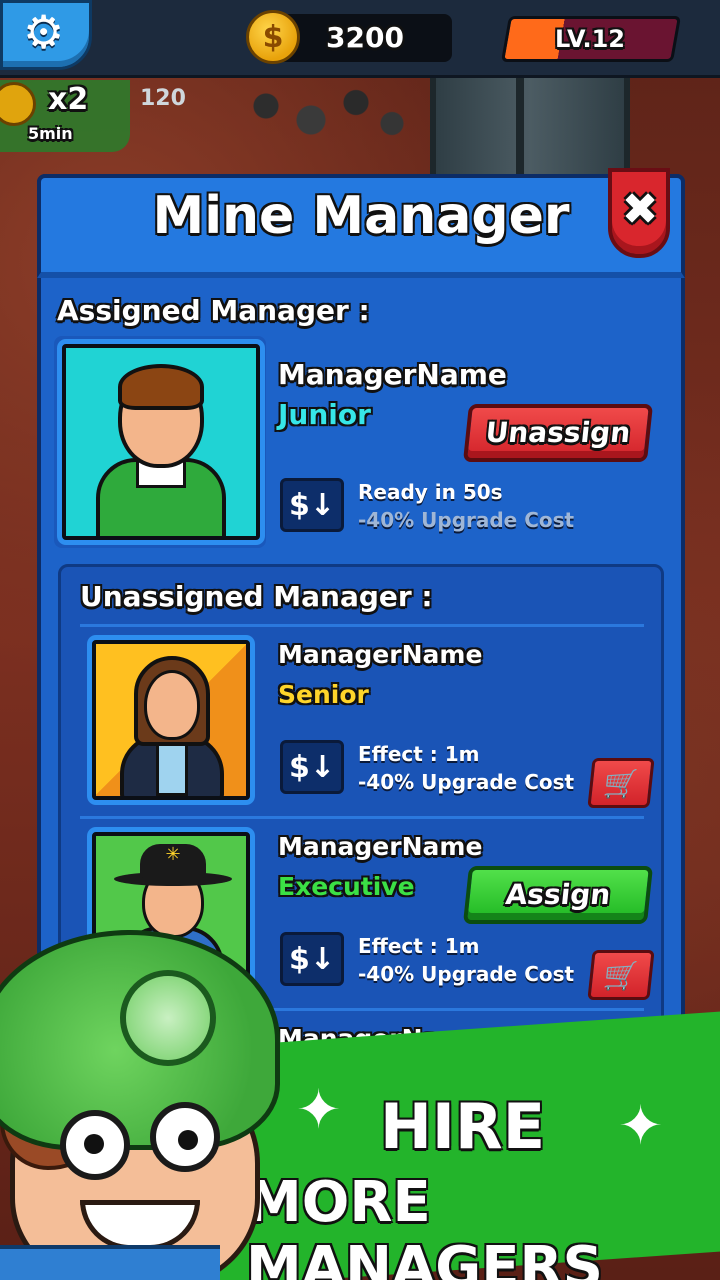 The width and height of the screenshot is (720, 1280). Describe the element at coordinates (44, 32) in the screenshot. I see `gear-icon: ⚙` at that location.